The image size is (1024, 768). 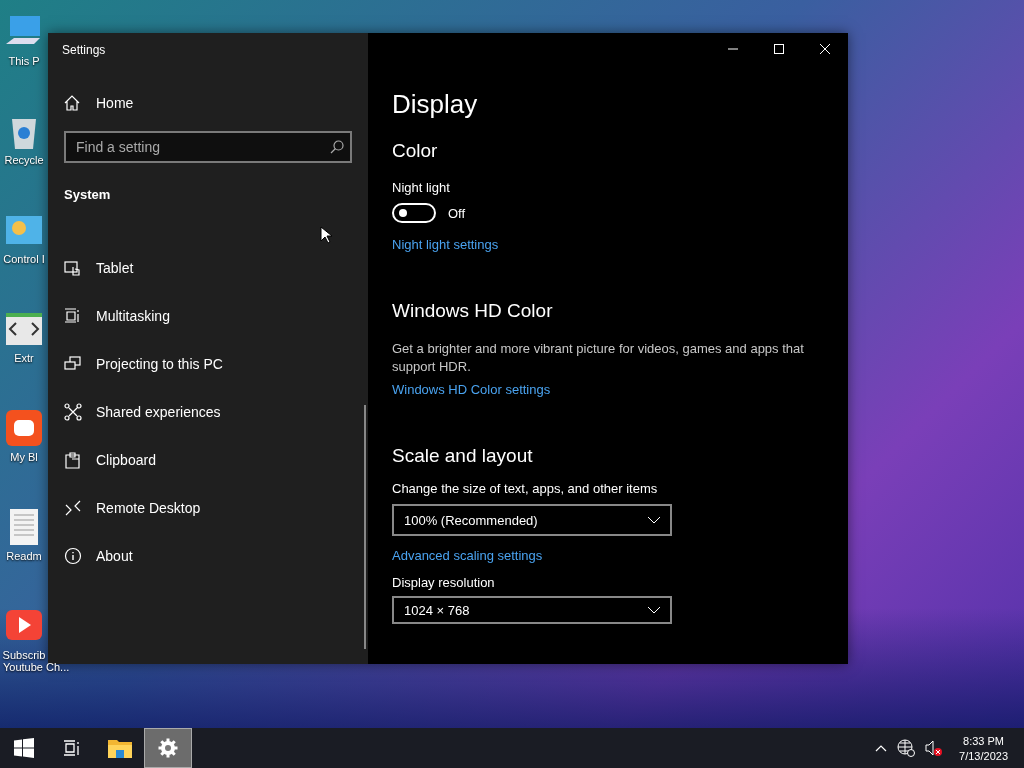 What do you see at coordinates (24, 556) in the screenshot?
I see `desktop-icon-label: Readm` at bounding box center [24, 556].